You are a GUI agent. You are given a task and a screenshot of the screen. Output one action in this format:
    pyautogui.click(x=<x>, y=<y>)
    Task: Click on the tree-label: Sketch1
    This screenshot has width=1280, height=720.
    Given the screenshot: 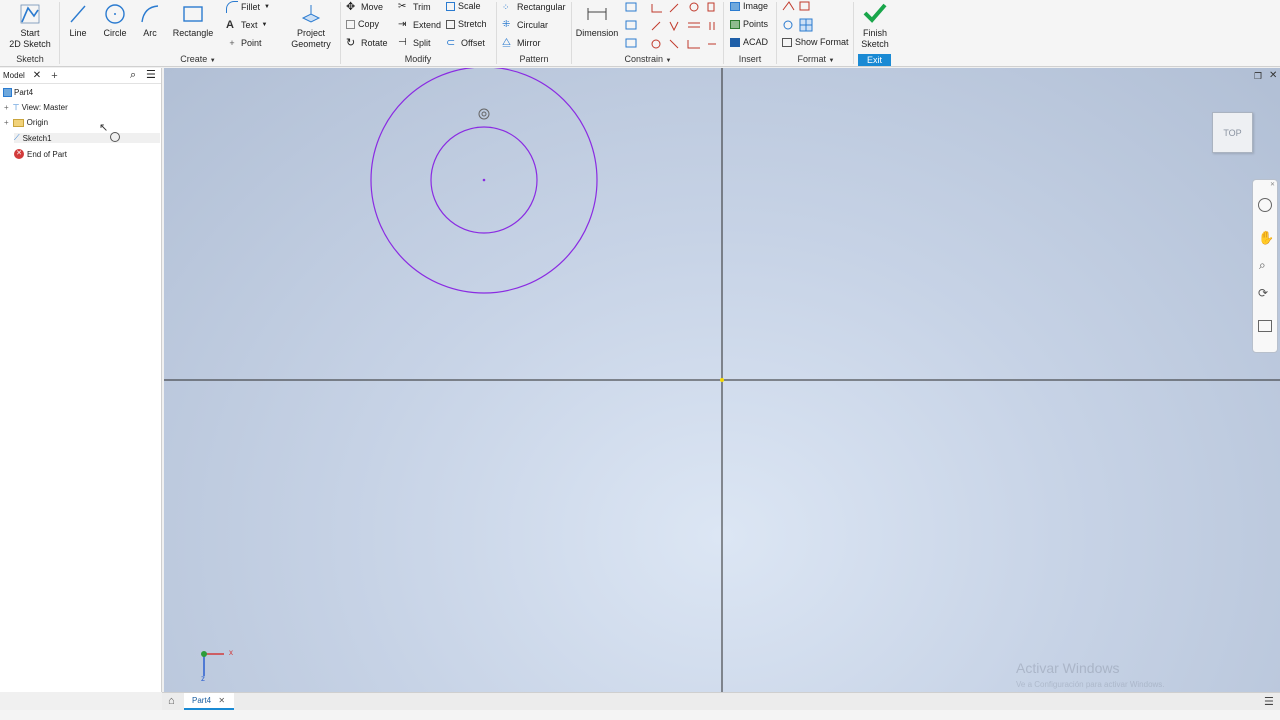 What is the action you would take?
    pyautogui.click(x=37, y=138)
    